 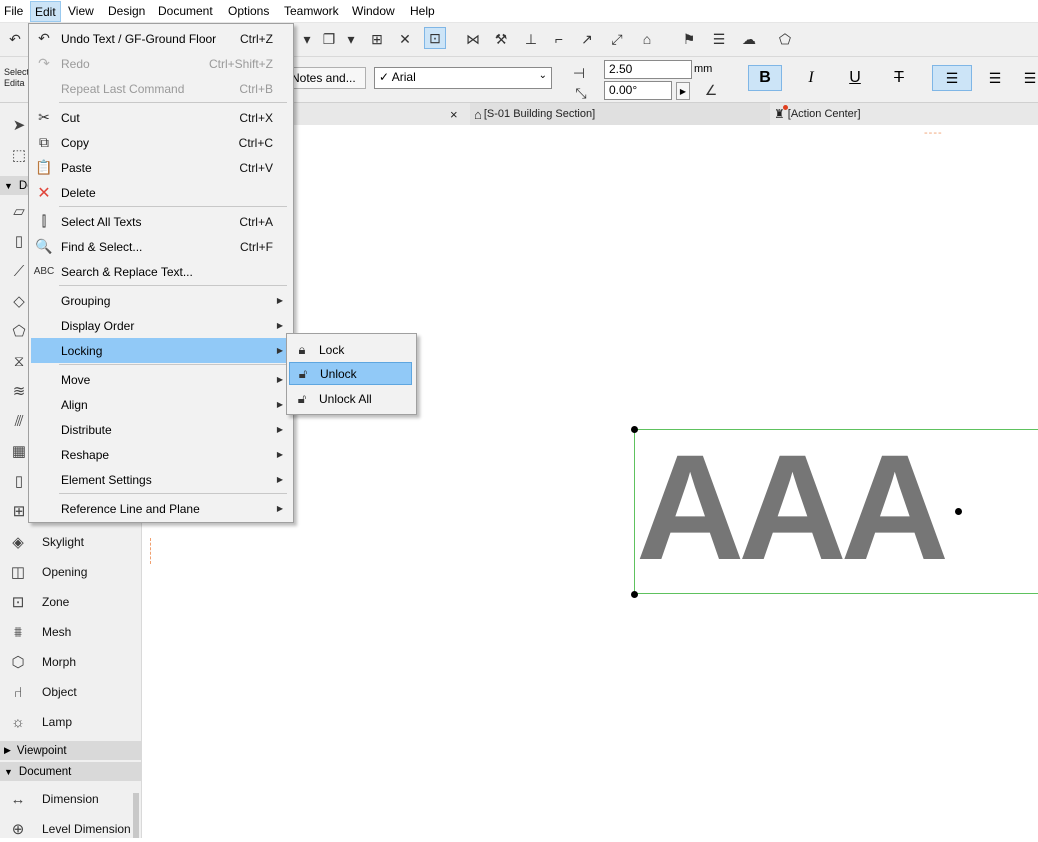 I want to click on menu-teamwork: Teamwork, so click(x=311, y=11).